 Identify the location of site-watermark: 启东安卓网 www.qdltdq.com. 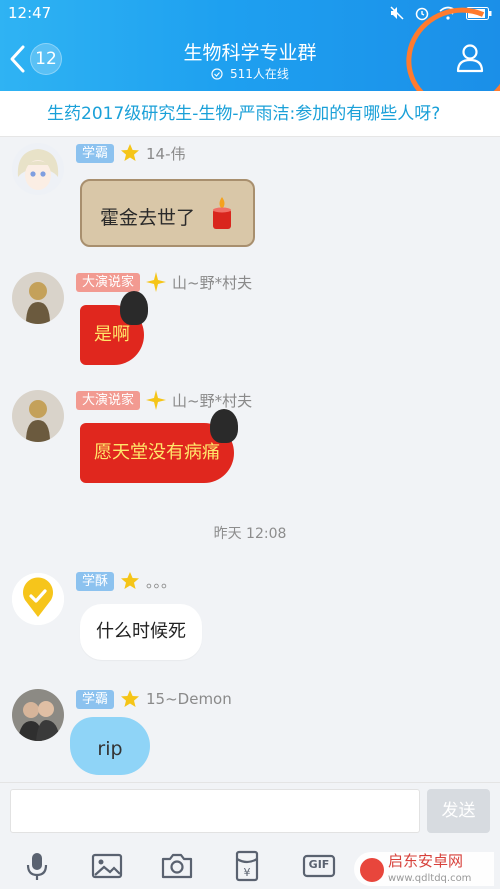
(424, 869).